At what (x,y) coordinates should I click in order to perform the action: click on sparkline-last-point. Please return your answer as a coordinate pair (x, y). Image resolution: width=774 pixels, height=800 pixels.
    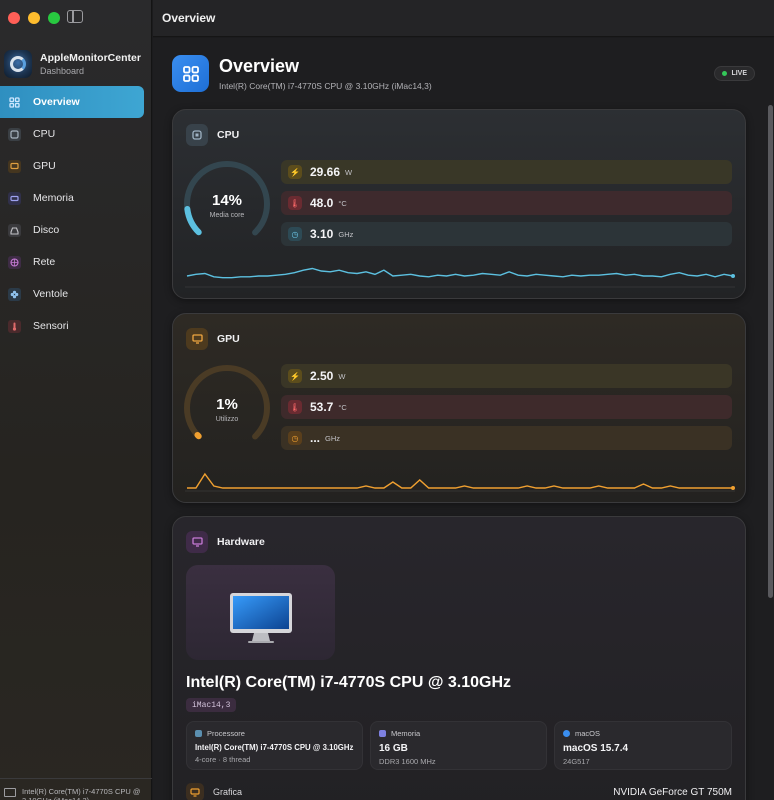
    Looking at the image, I should click on (733, 276).